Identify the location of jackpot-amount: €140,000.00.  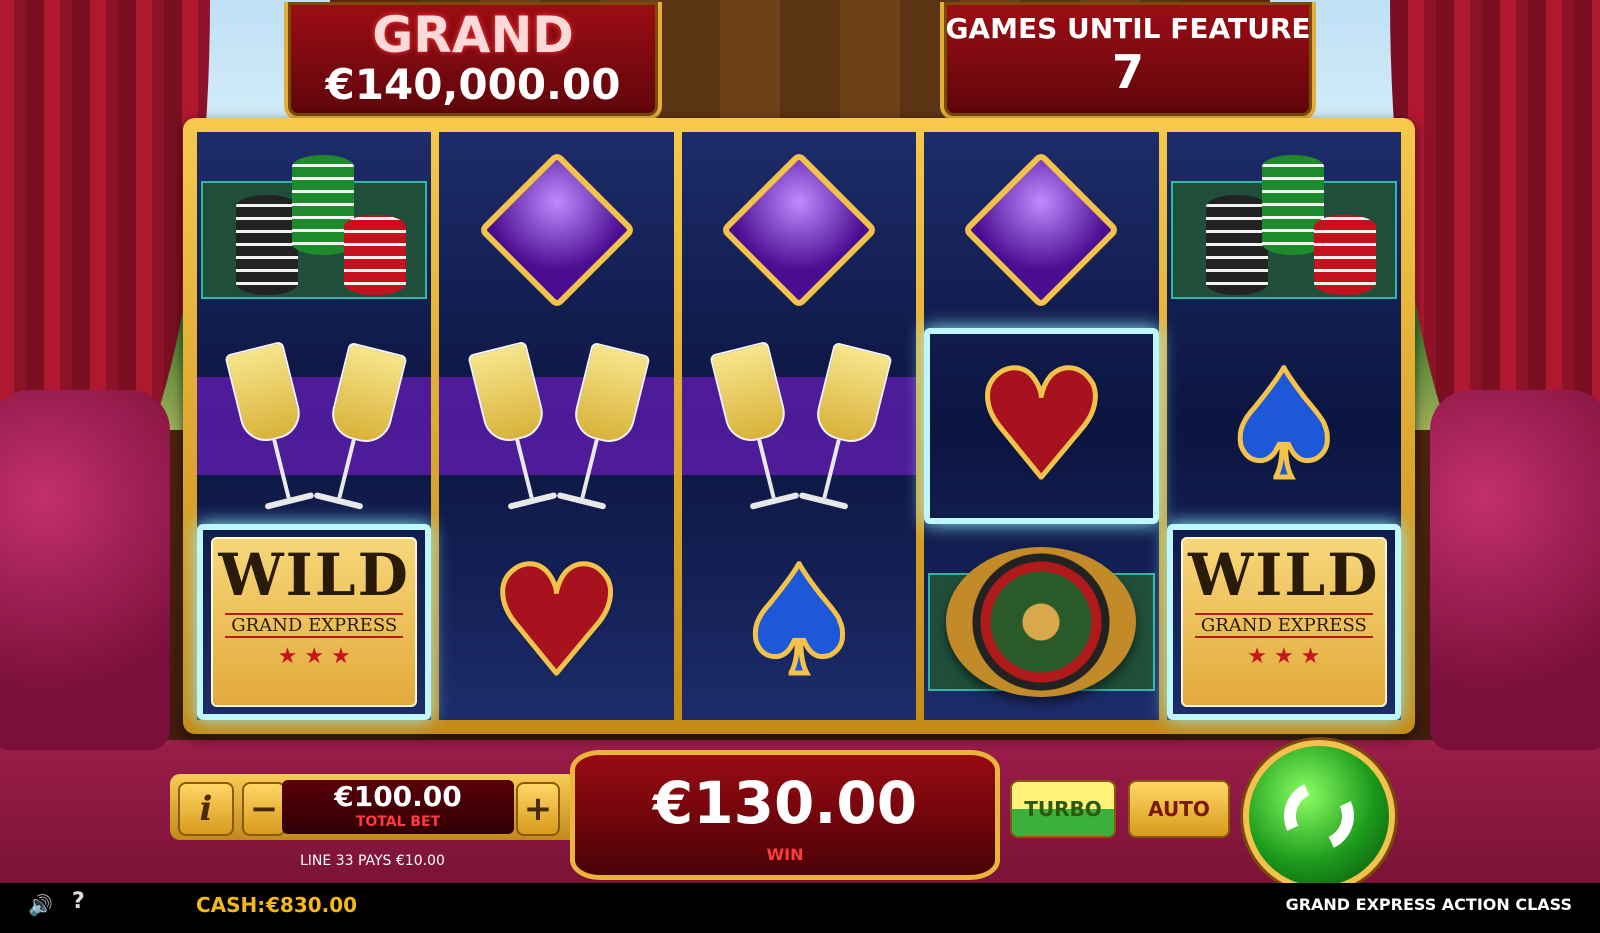
(473, 84).